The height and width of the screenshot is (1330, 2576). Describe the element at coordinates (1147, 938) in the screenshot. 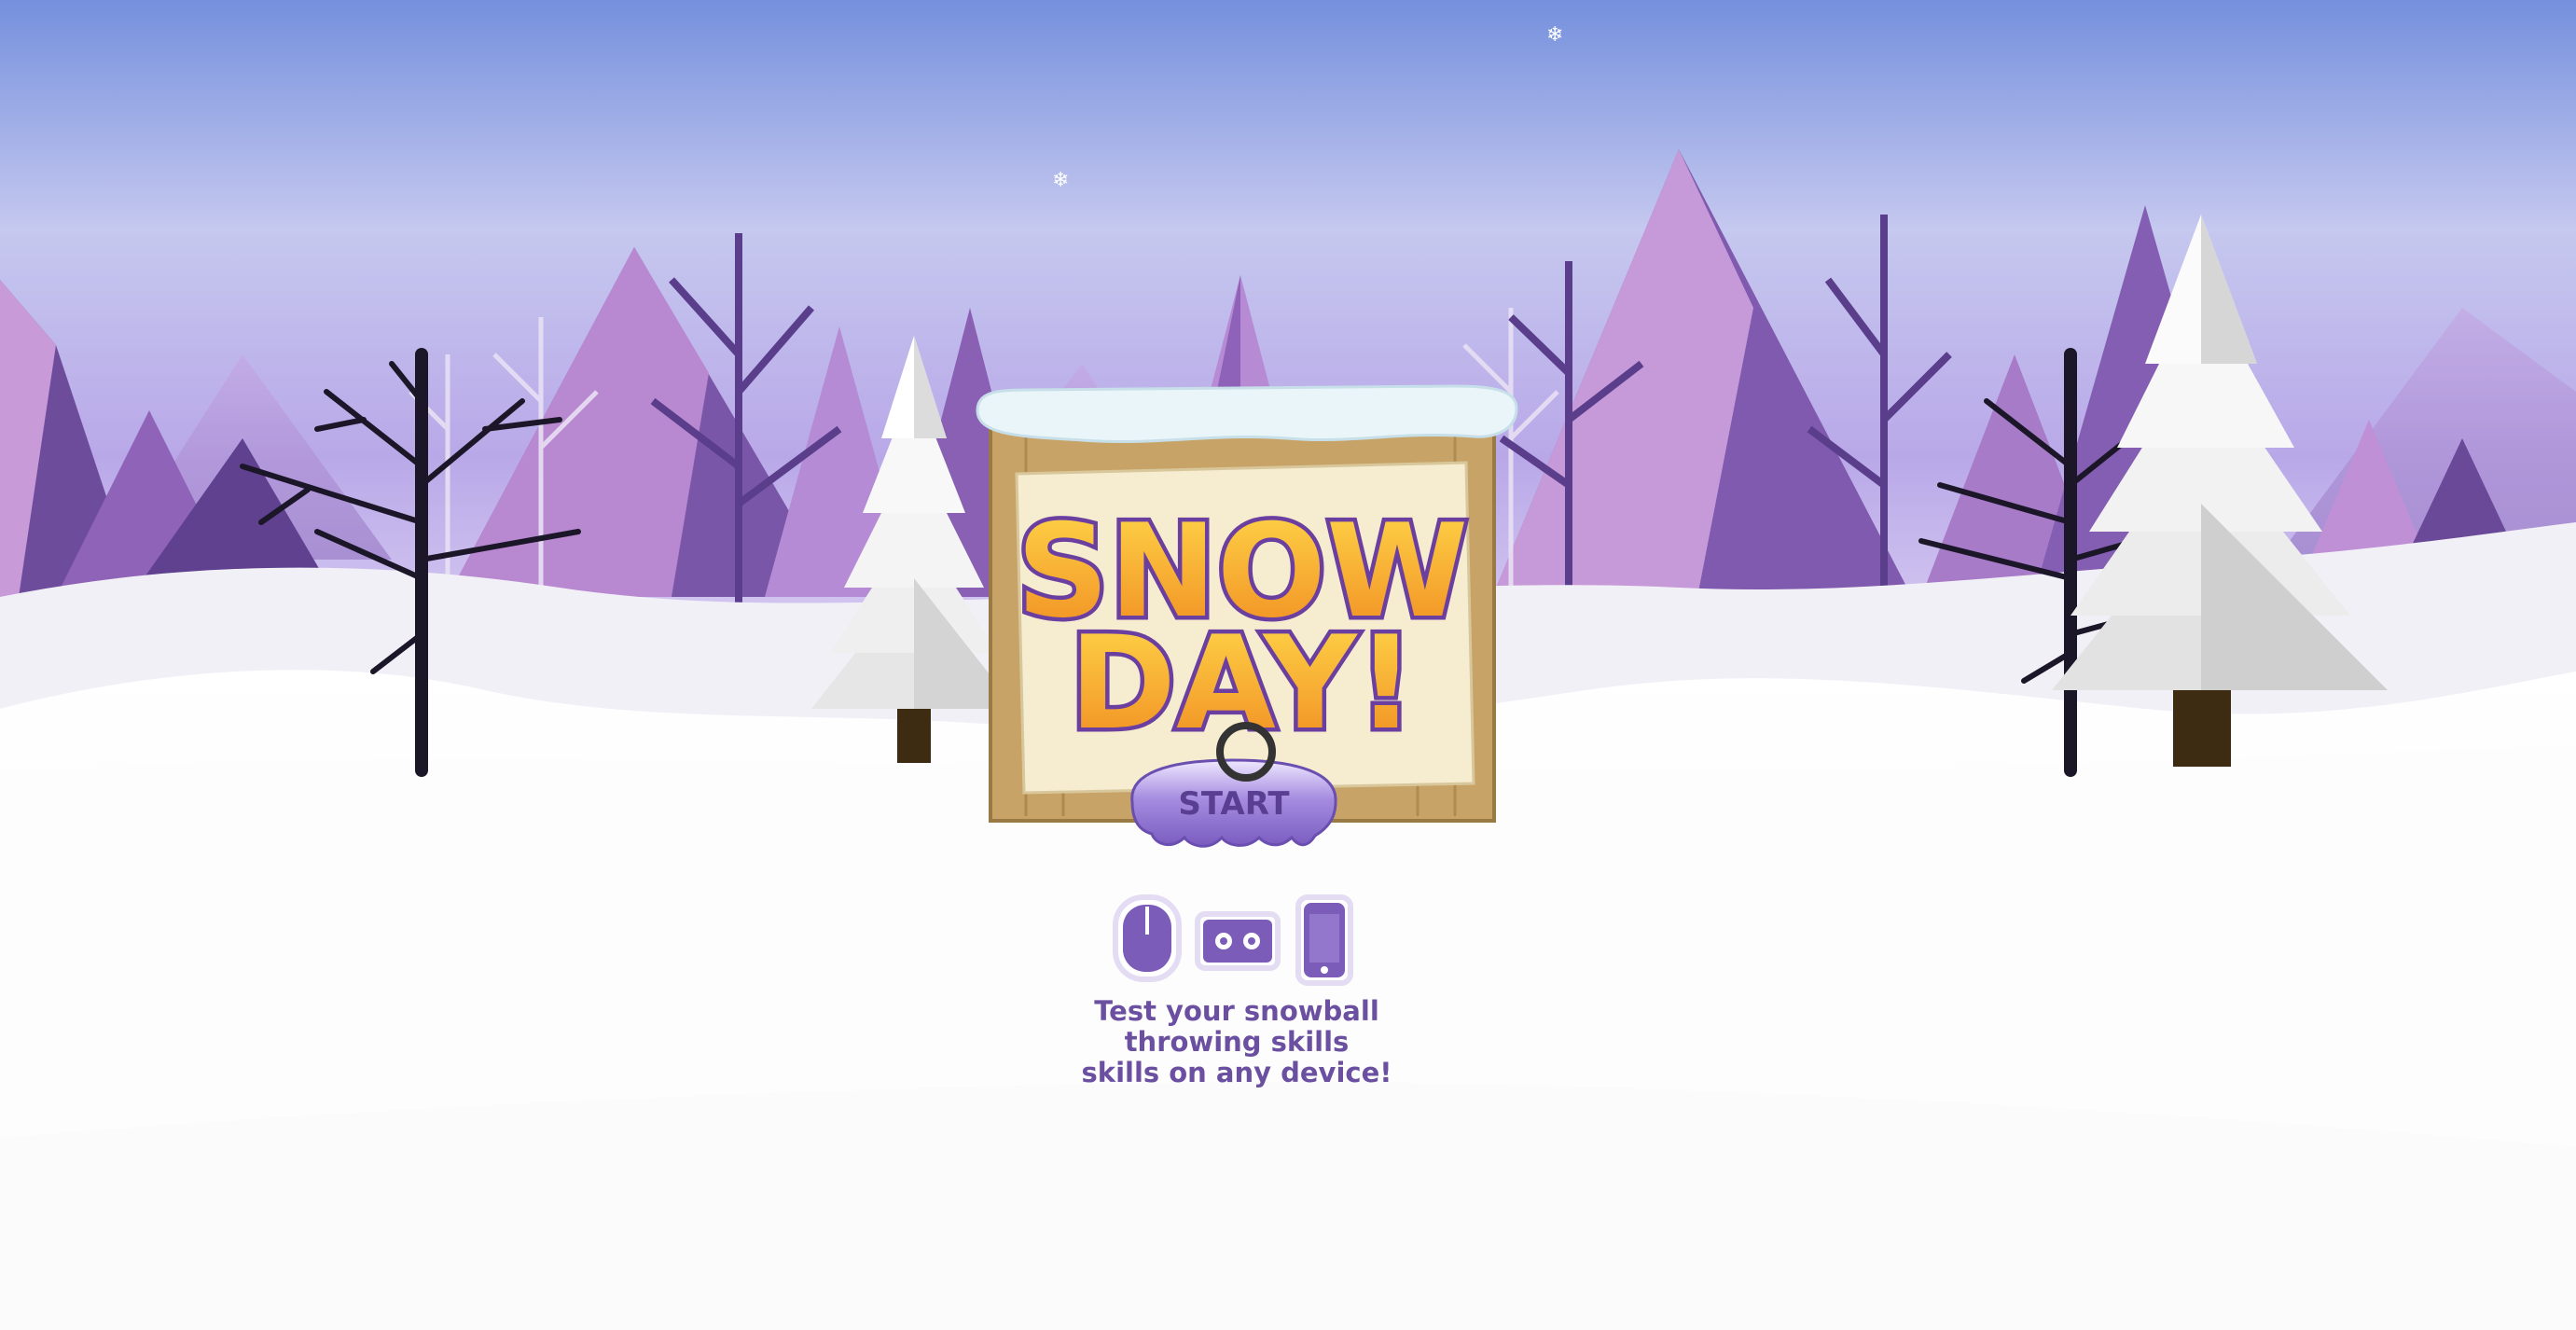

I see `mouse-icon` at that location.